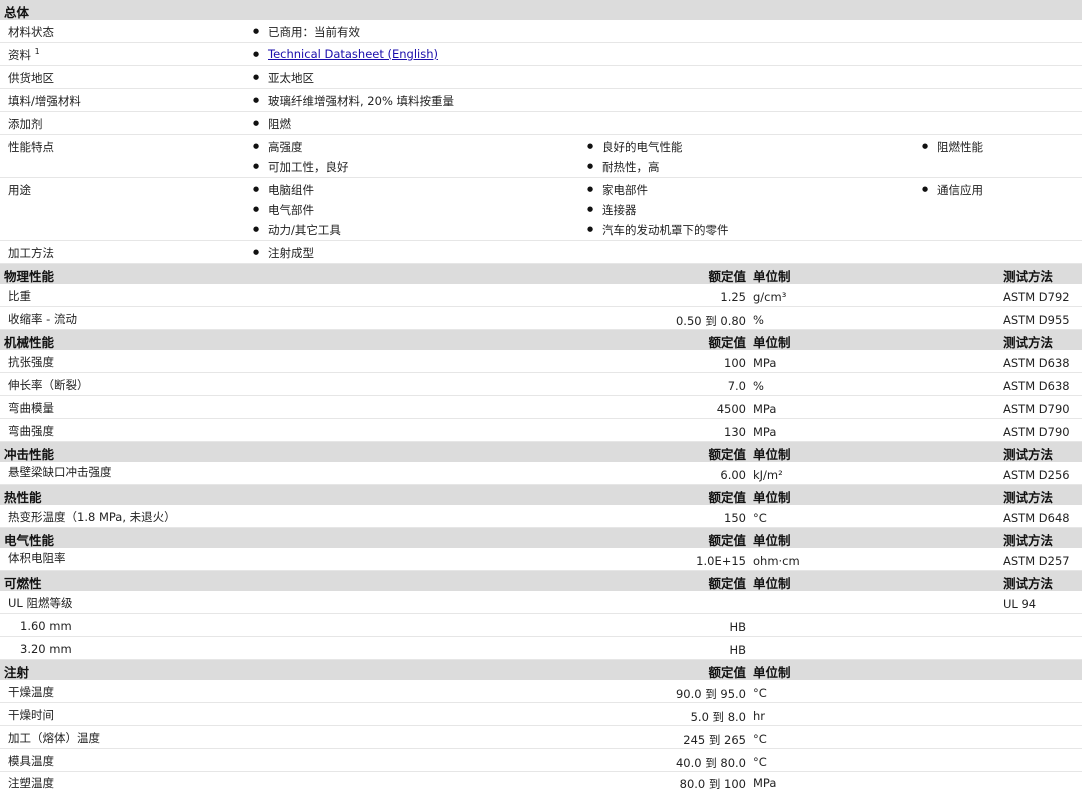  I want to click on row-label: 用途, so click(19, 190).